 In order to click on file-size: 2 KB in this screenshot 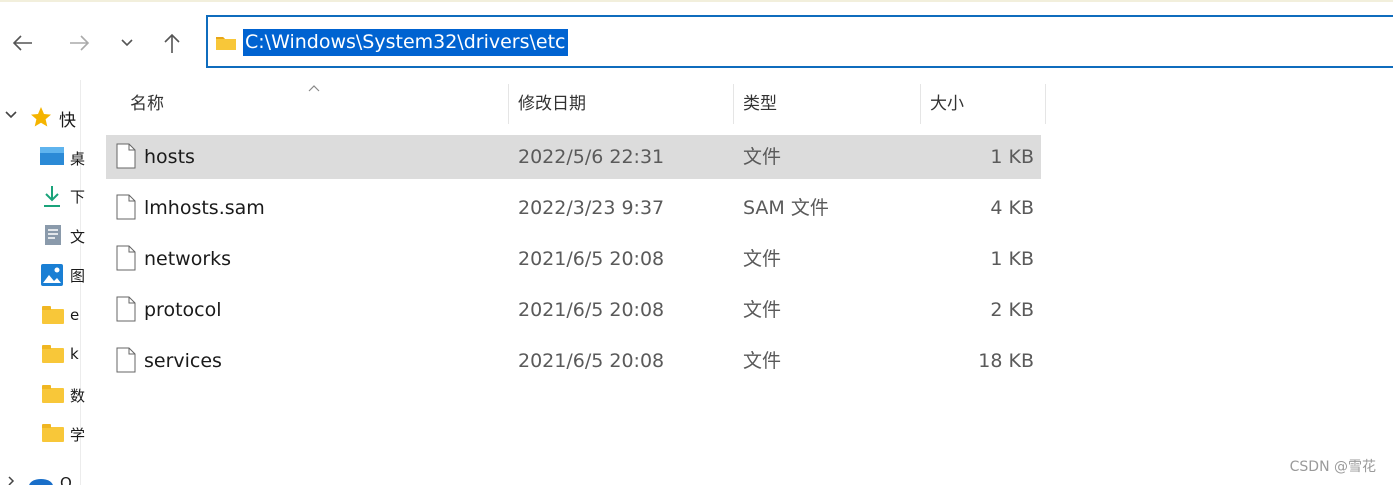, I will do `click(1012, 310)`.